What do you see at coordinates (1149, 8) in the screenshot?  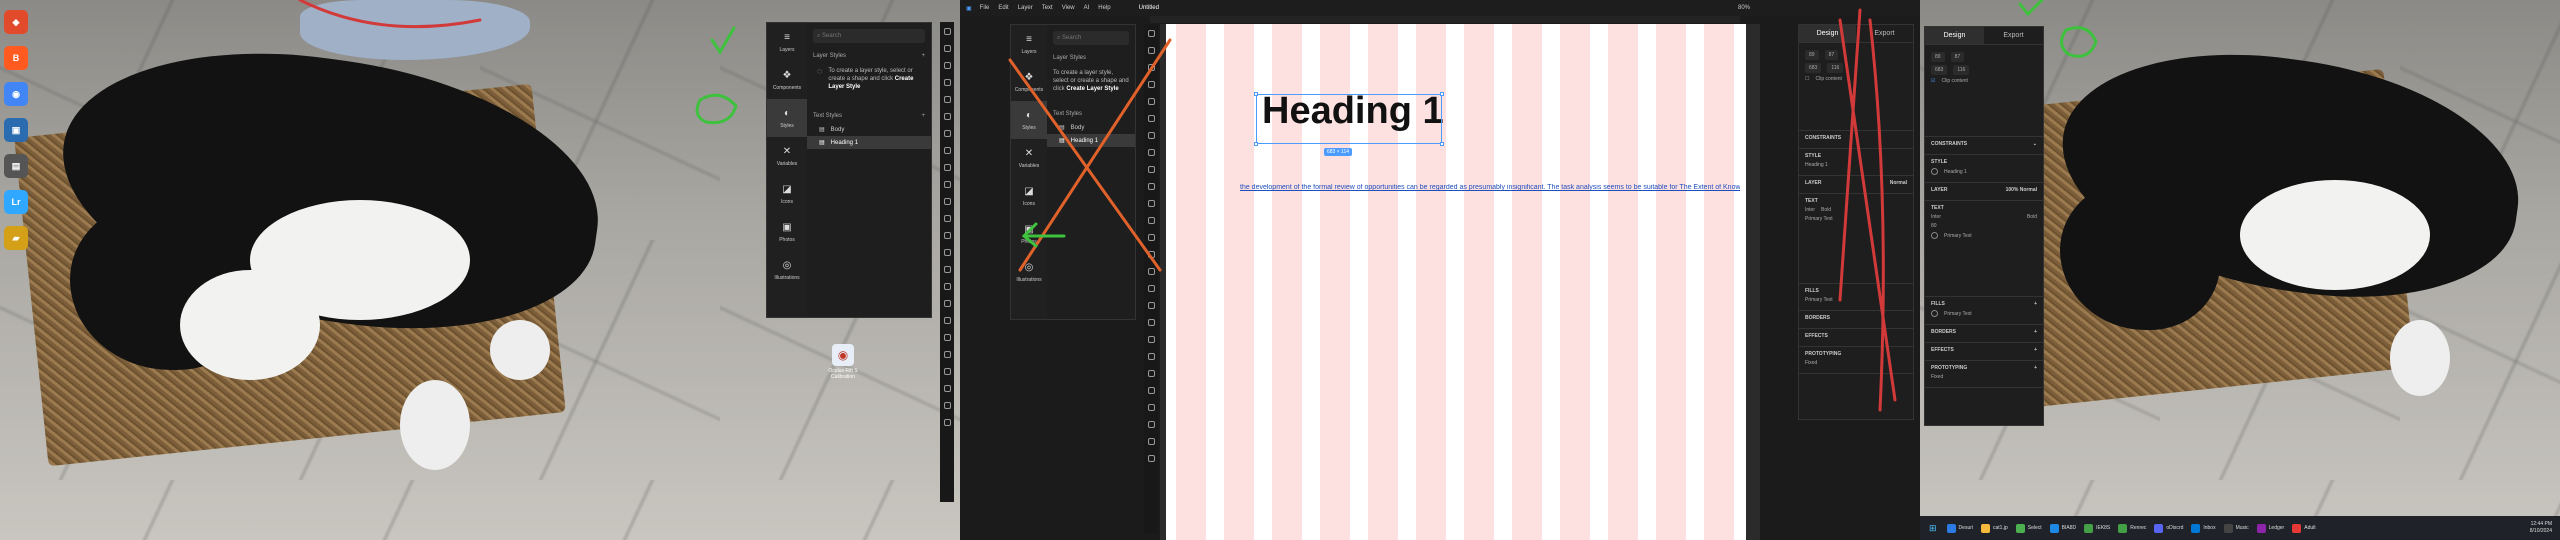 I see `doc-title: Untitled` at bounding box center [1149, 8].